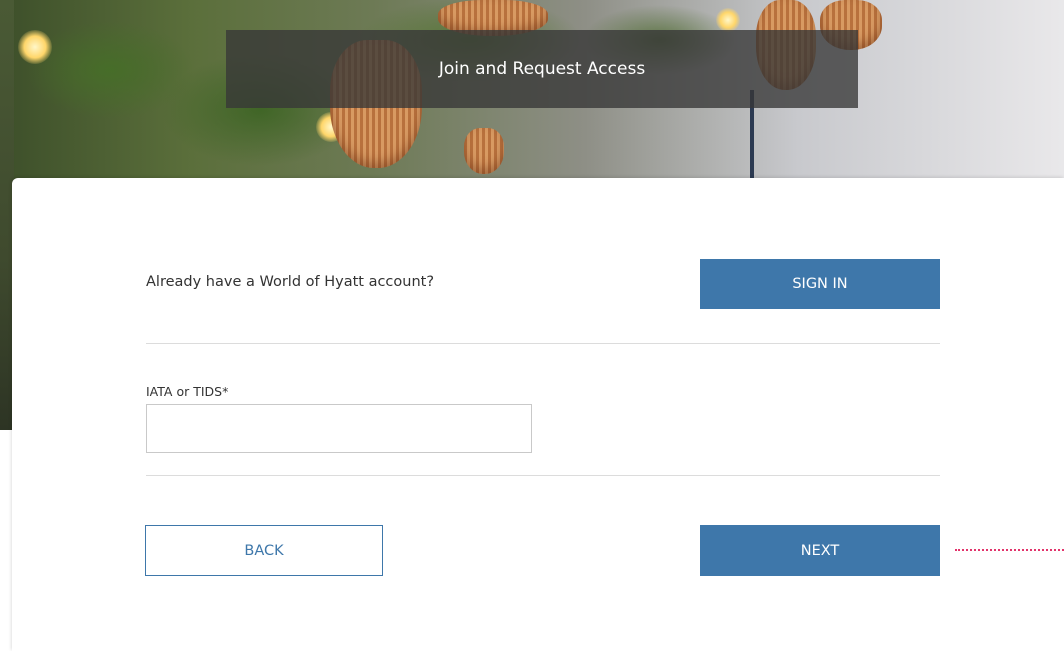  Describe the element at coordinates (290, 282) in the screenshot. I see `signin-prompt: Already have a World of Hyatt account?` at that location.